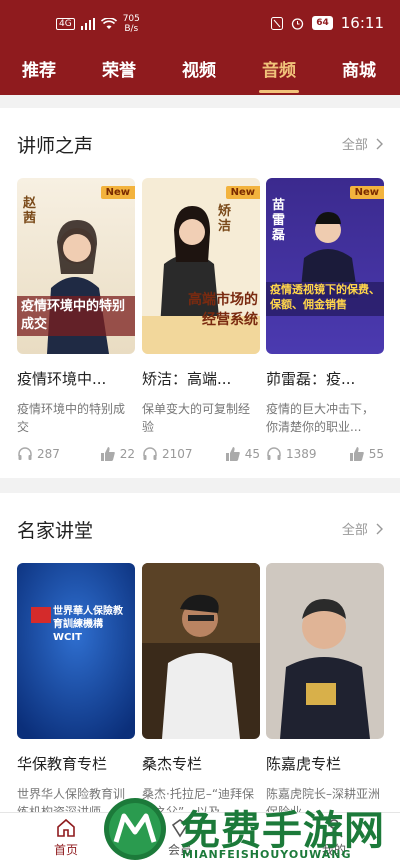 This screenshot has height=866, width=400. I want to click on like-count: 22, so click(127, 454).